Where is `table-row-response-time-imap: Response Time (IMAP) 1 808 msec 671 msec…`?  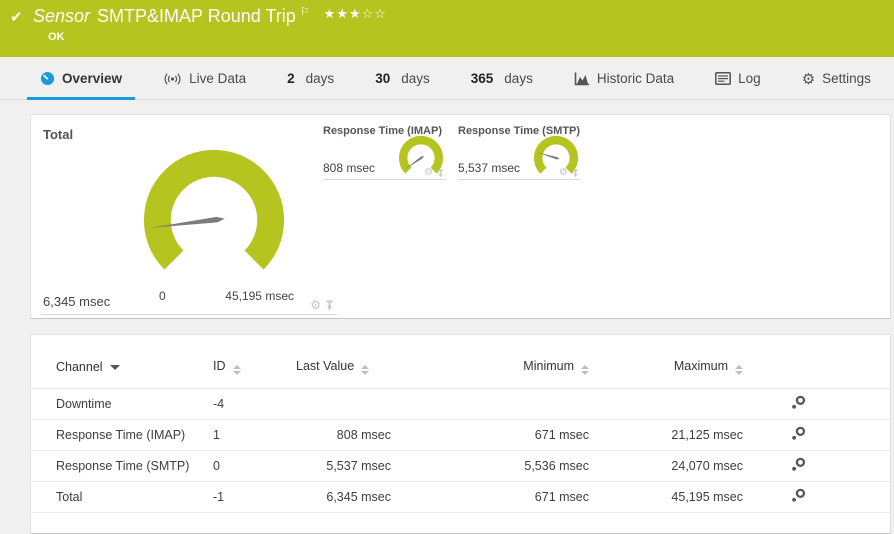
table-row-response-time-imap: Response Time (IMAP) 1 808 msec 671 msec… is located at coordinates (460, 435).